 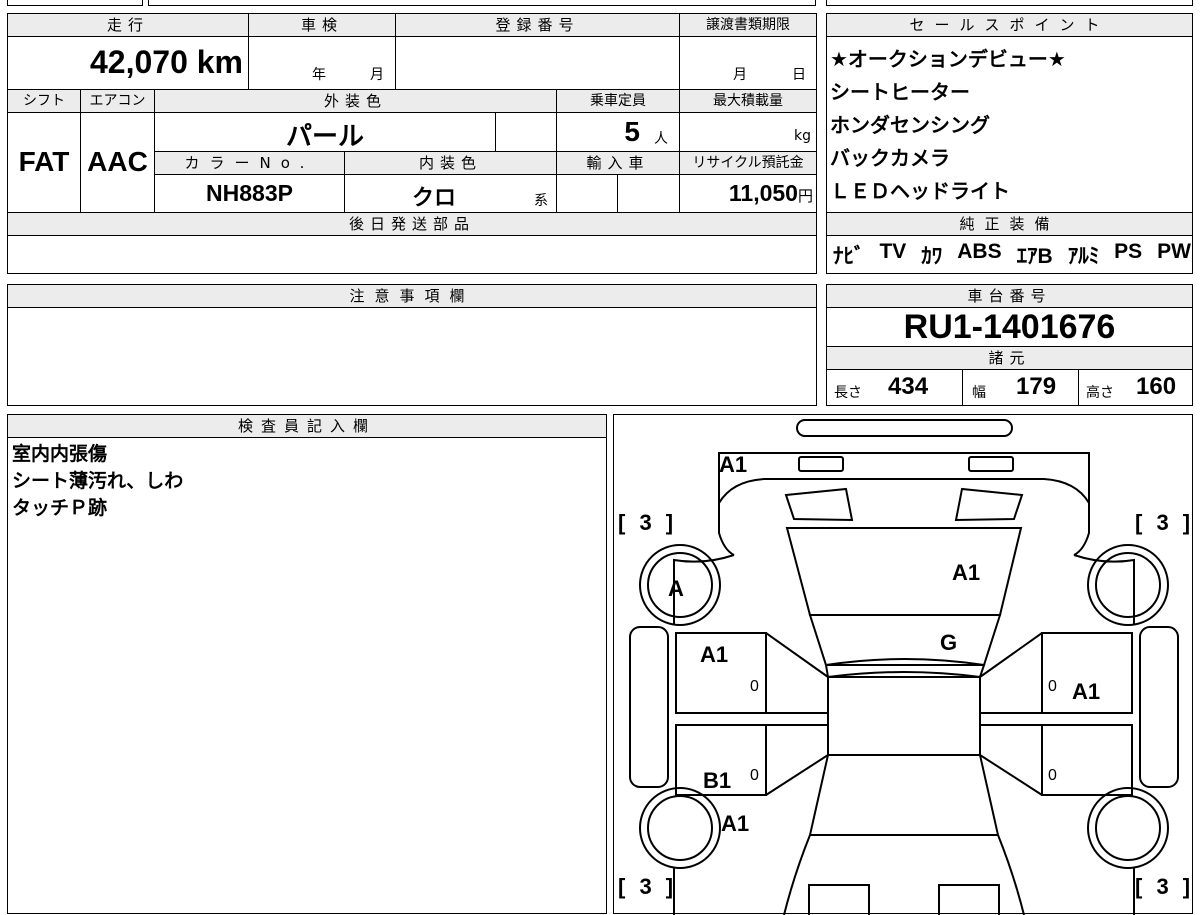 I want to click on capacity-value: 5, so click(x=632, y=131).